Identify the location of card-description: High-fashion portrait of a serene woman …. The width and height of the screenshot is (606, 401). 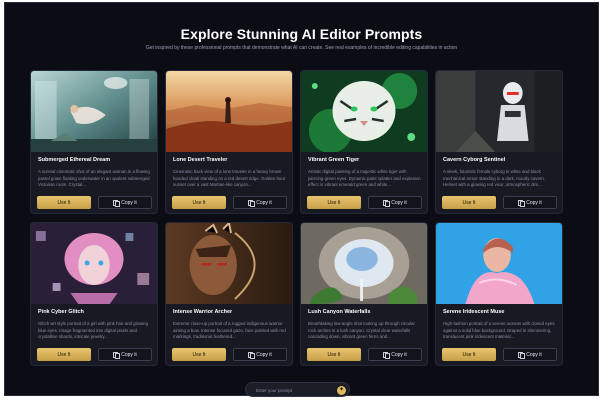
(499, 330).